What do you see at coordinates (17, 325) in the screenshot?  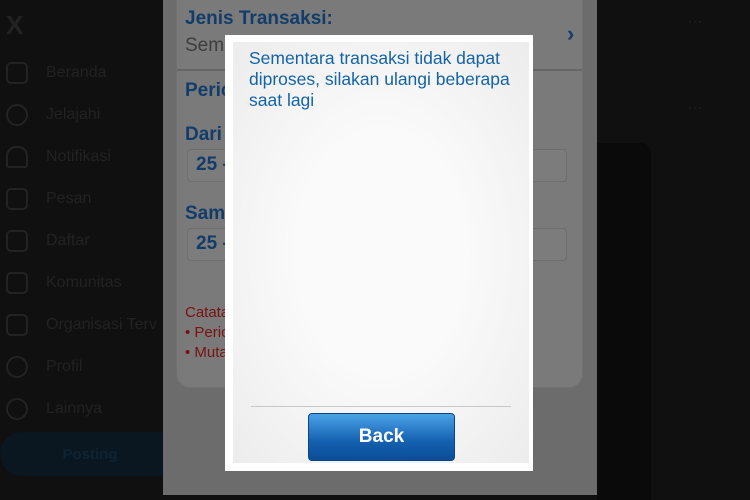 I see `lightning-icon` at bounding box center [17, 325].